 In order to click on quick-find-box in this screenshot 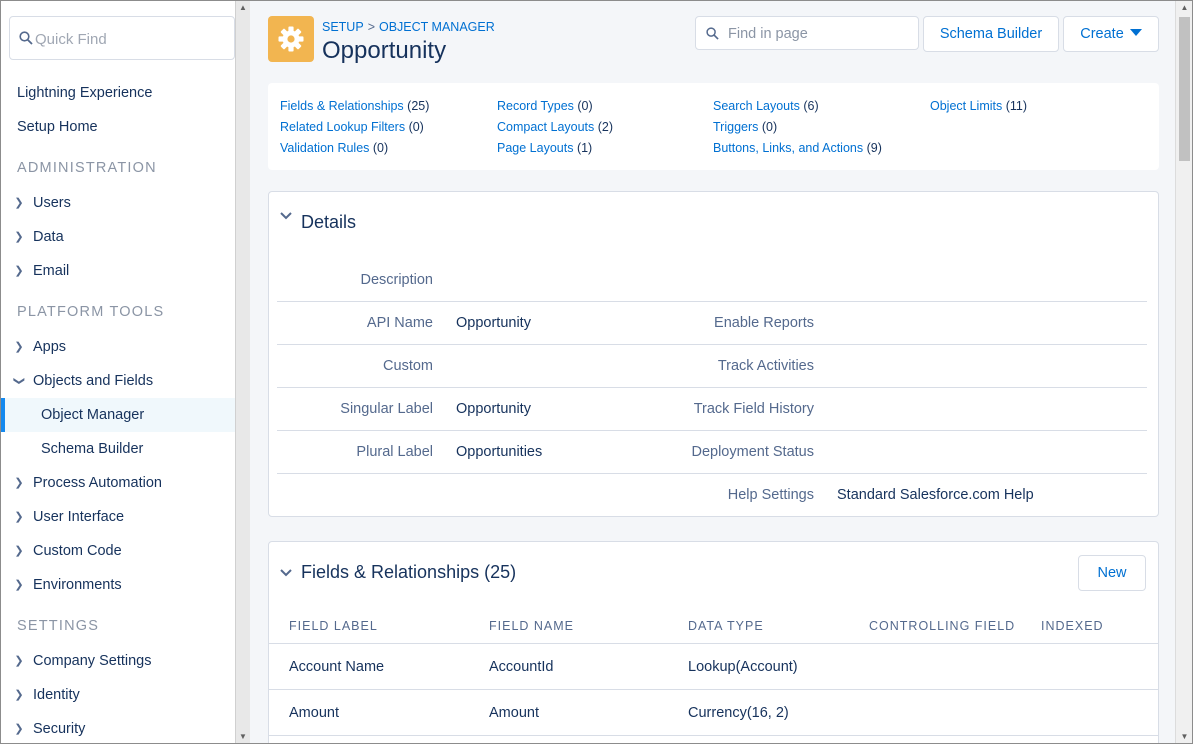, I will do `click(122, 38)`.